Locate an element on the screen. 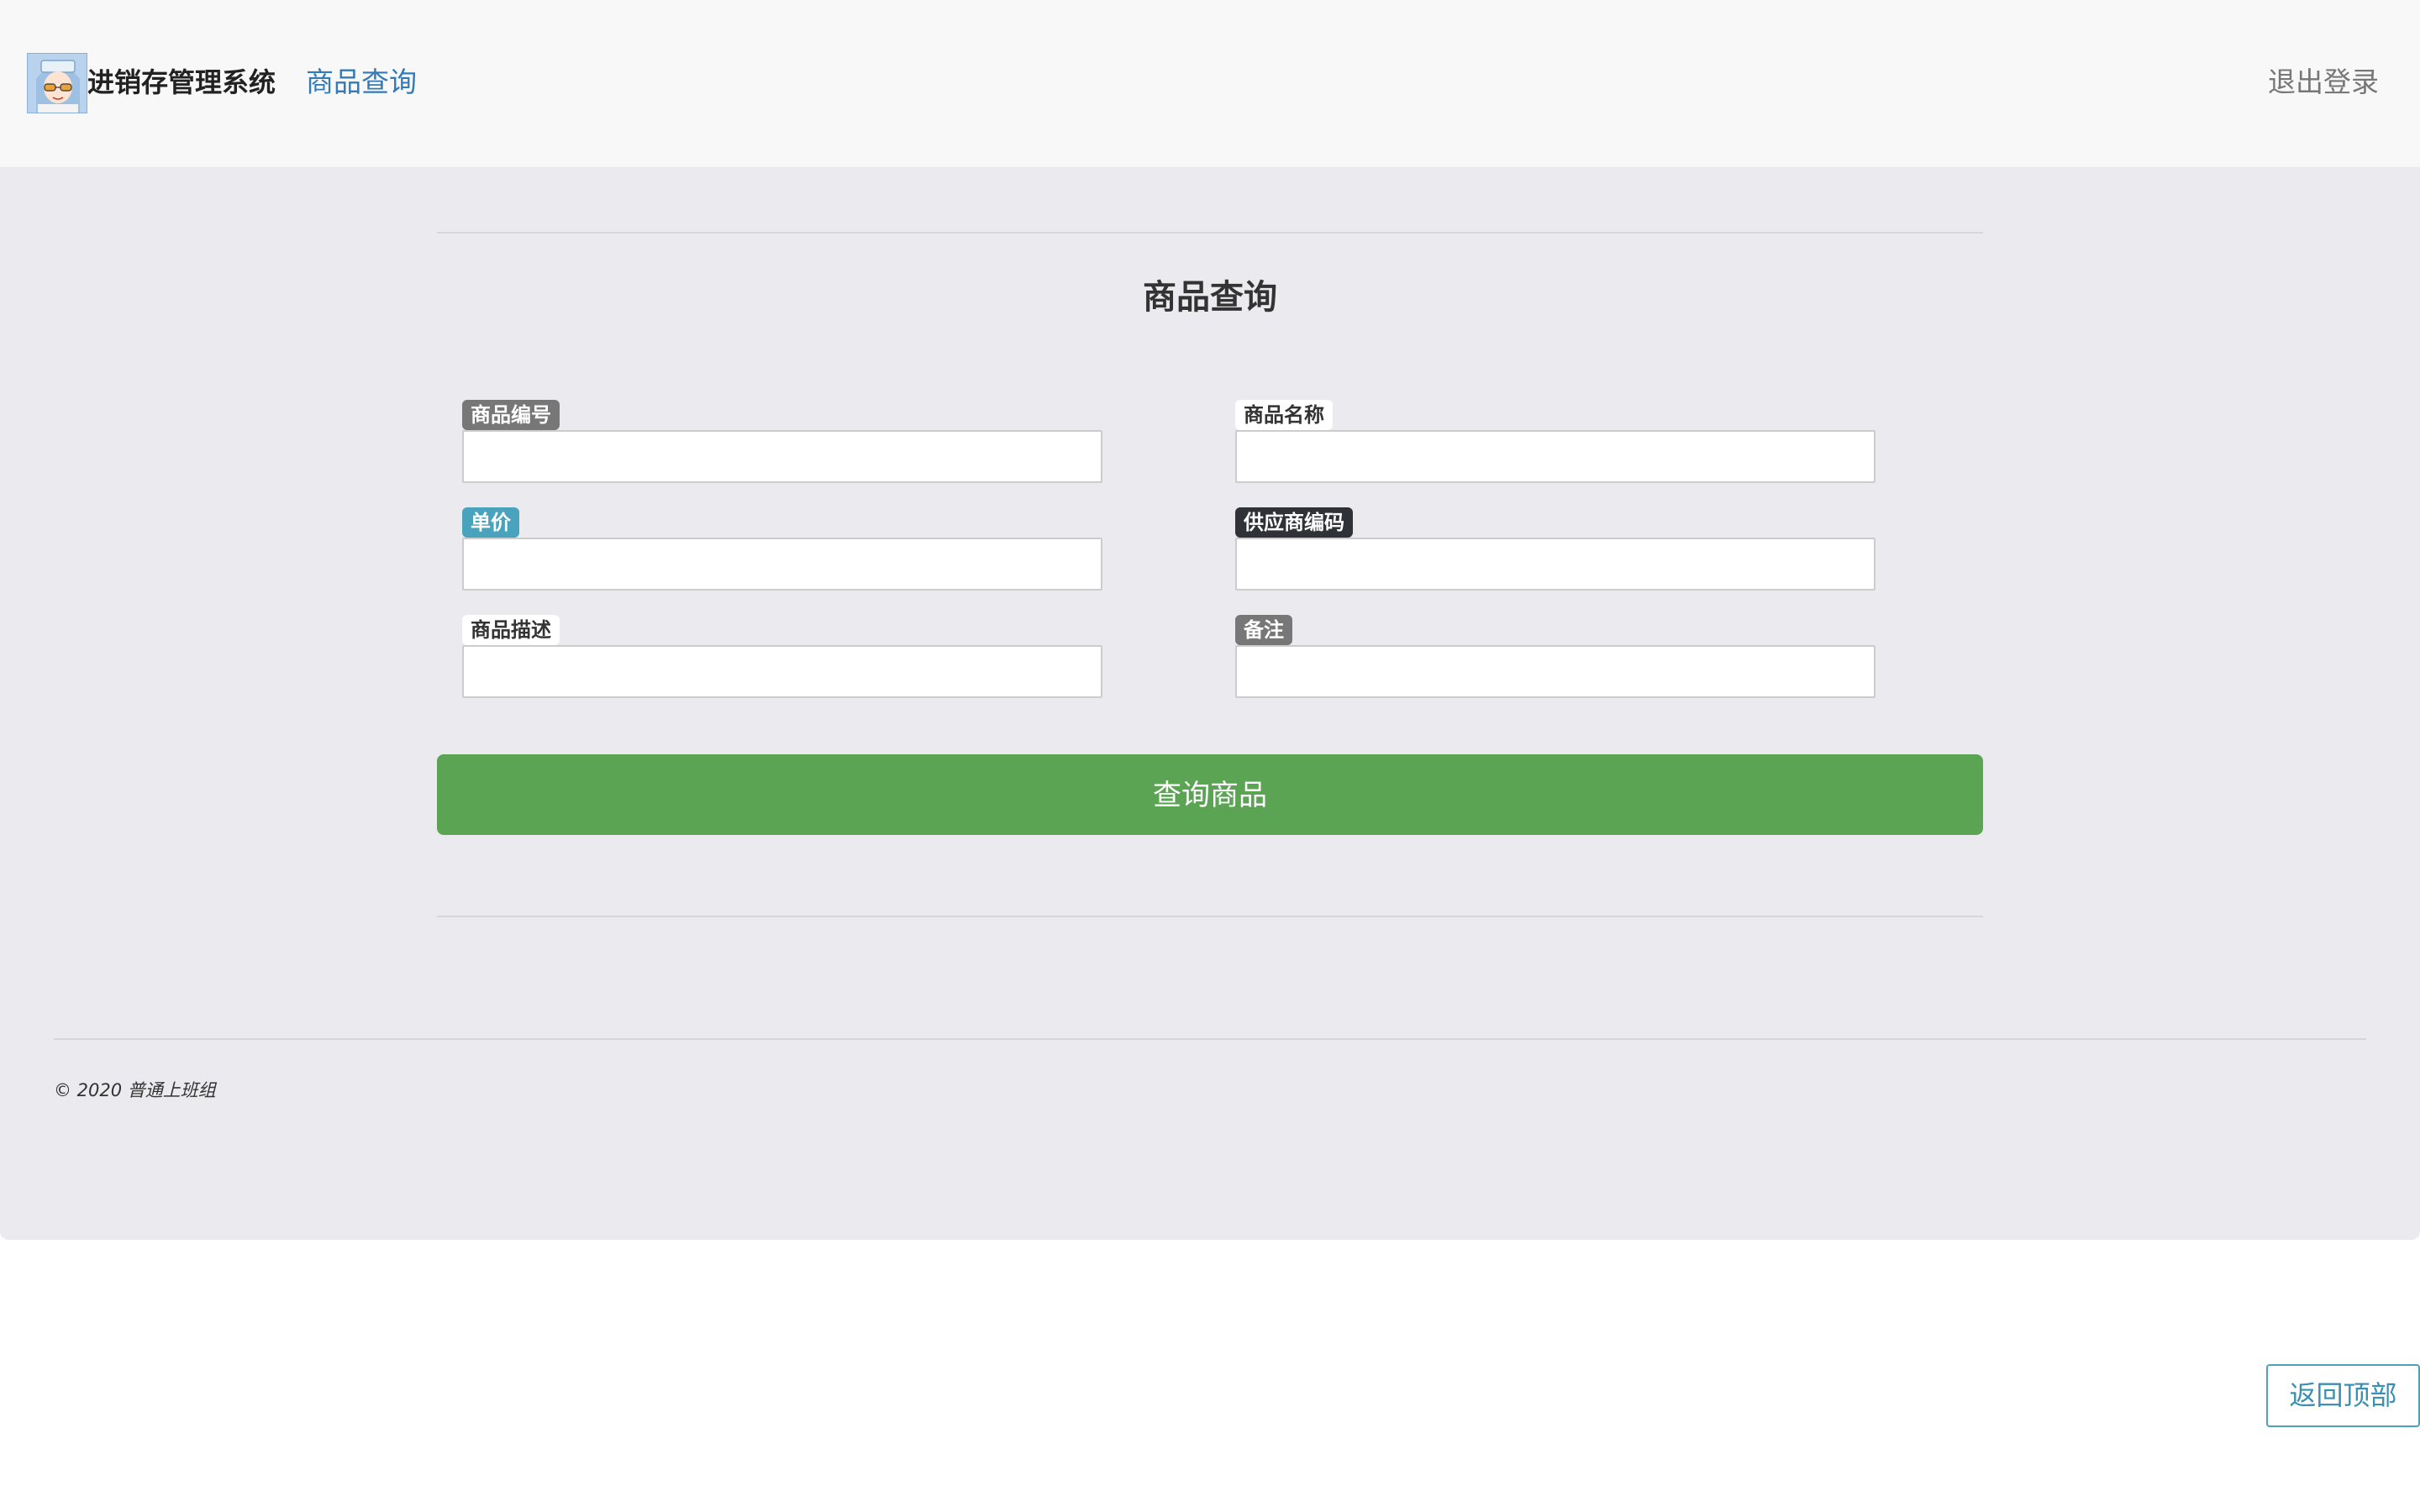 The height and width of the screenshot is (1512, 2420). footer-divider is located at coordinates (1210, 1039).